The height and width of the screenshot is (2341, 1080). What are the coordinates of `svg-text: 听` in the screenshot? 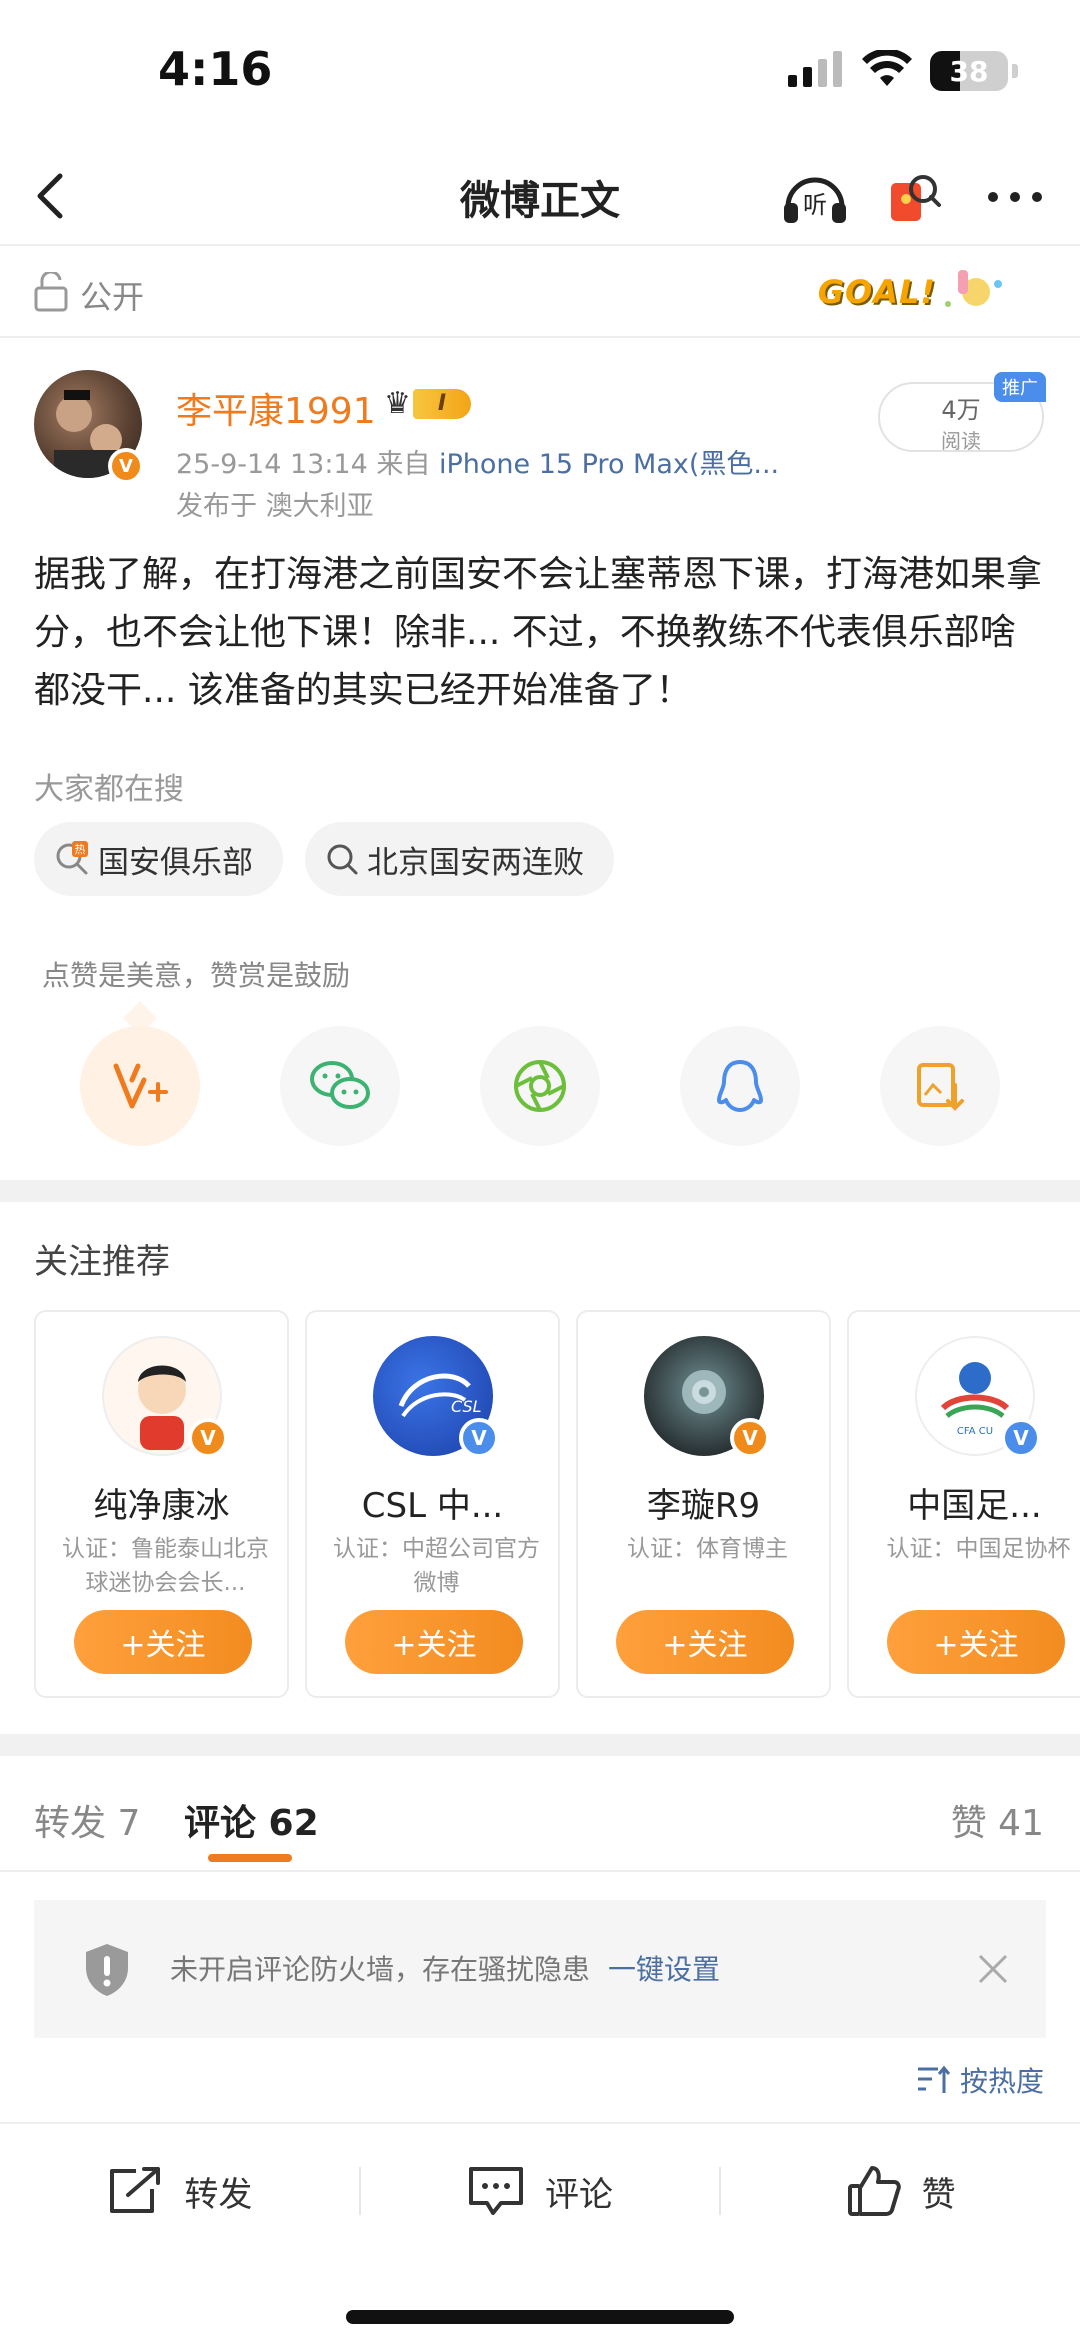 It's located at (815, 205).